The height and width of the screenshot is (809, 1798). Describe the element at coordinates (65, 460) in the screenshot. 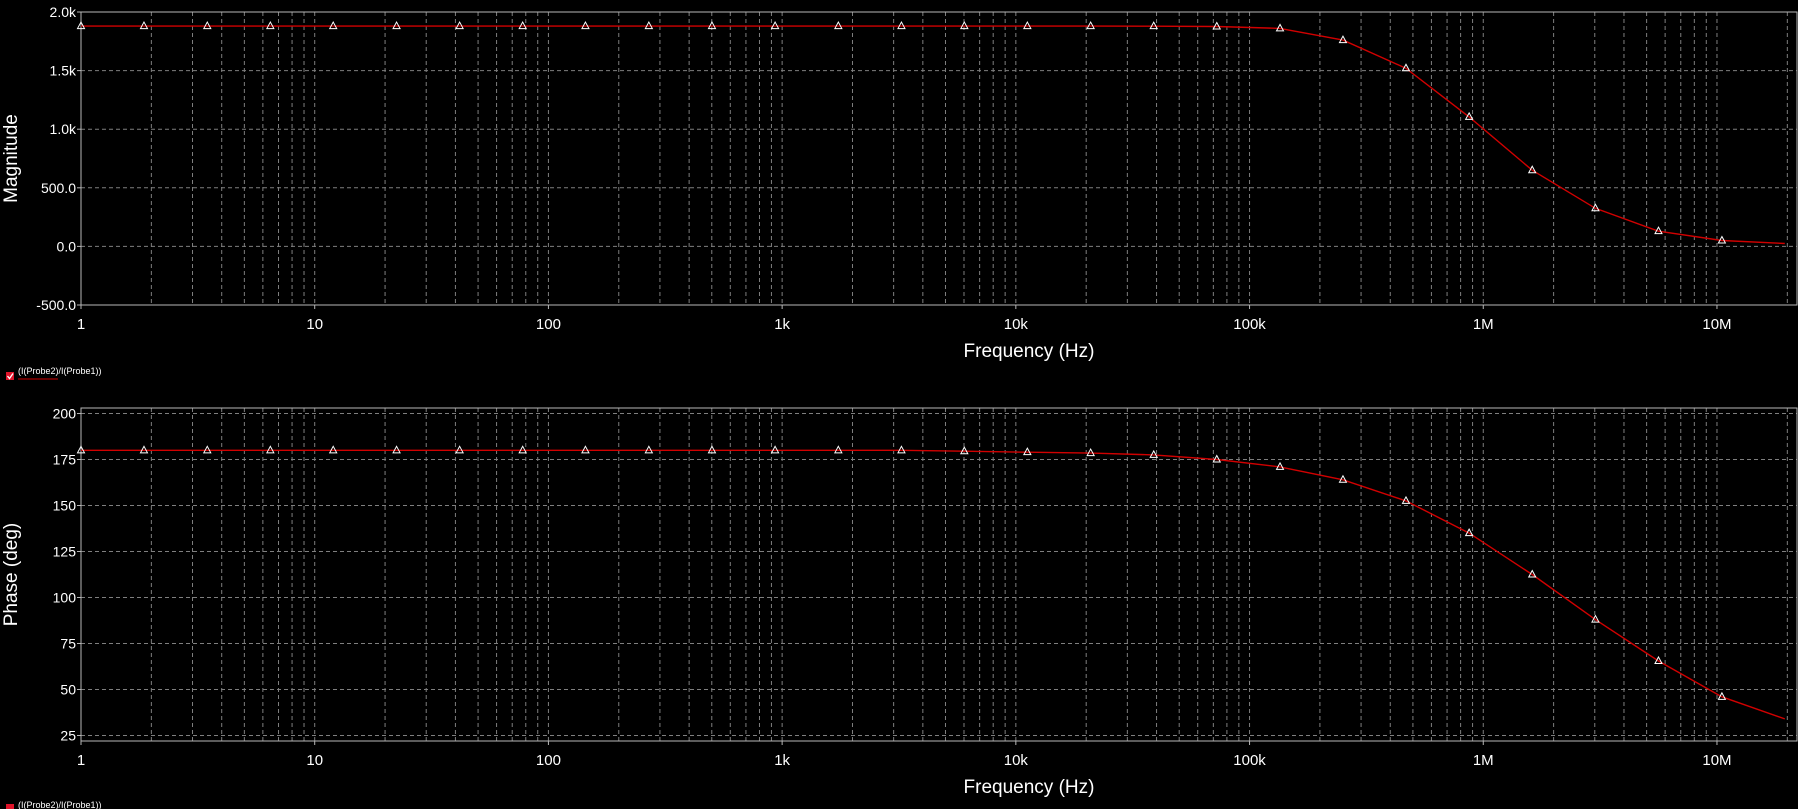

I see `y-tick-label: 175` at that location.